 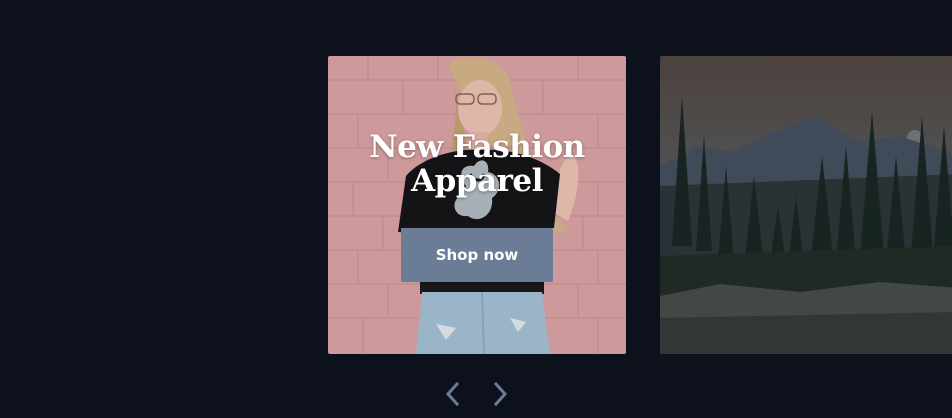 What do you see at coordinates (477, 181) in the screenshot?
I see `slide-title-line-2: Apparel` at bounding box center [477, 181].